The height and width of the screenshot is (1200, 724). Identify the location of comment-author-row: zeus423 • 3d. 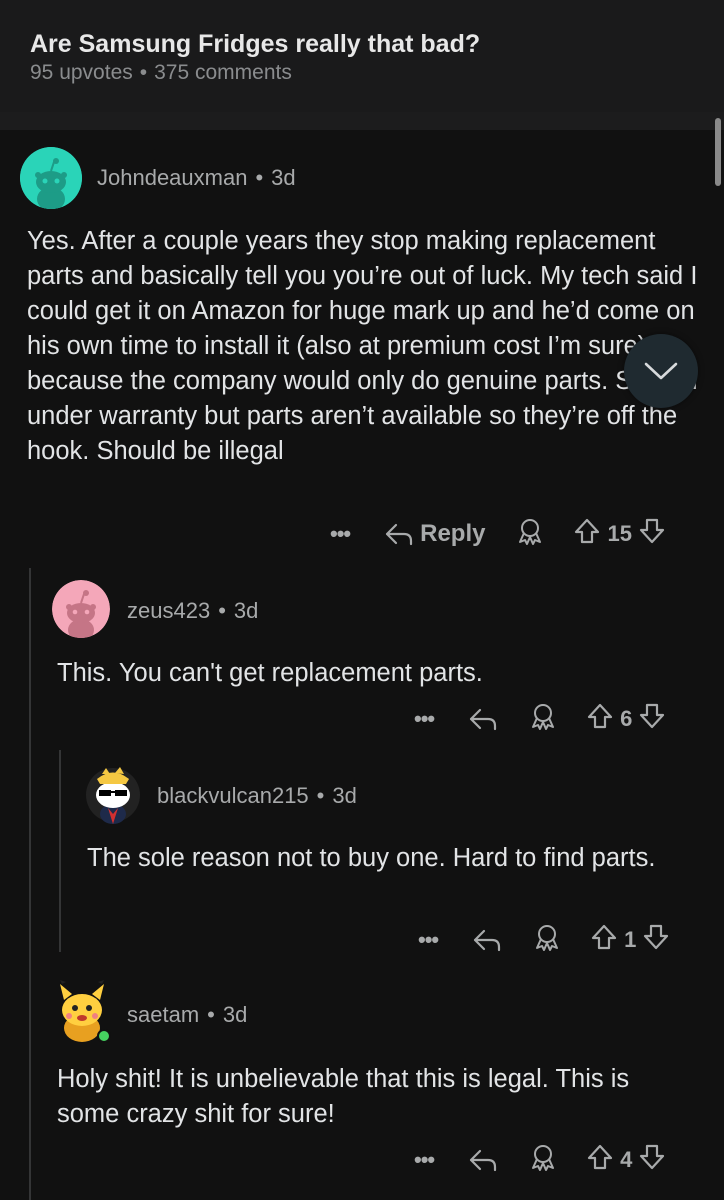
(192, 611).